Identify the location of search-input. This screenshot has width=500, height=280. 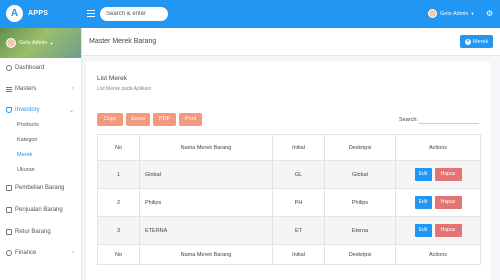
(134, 14).